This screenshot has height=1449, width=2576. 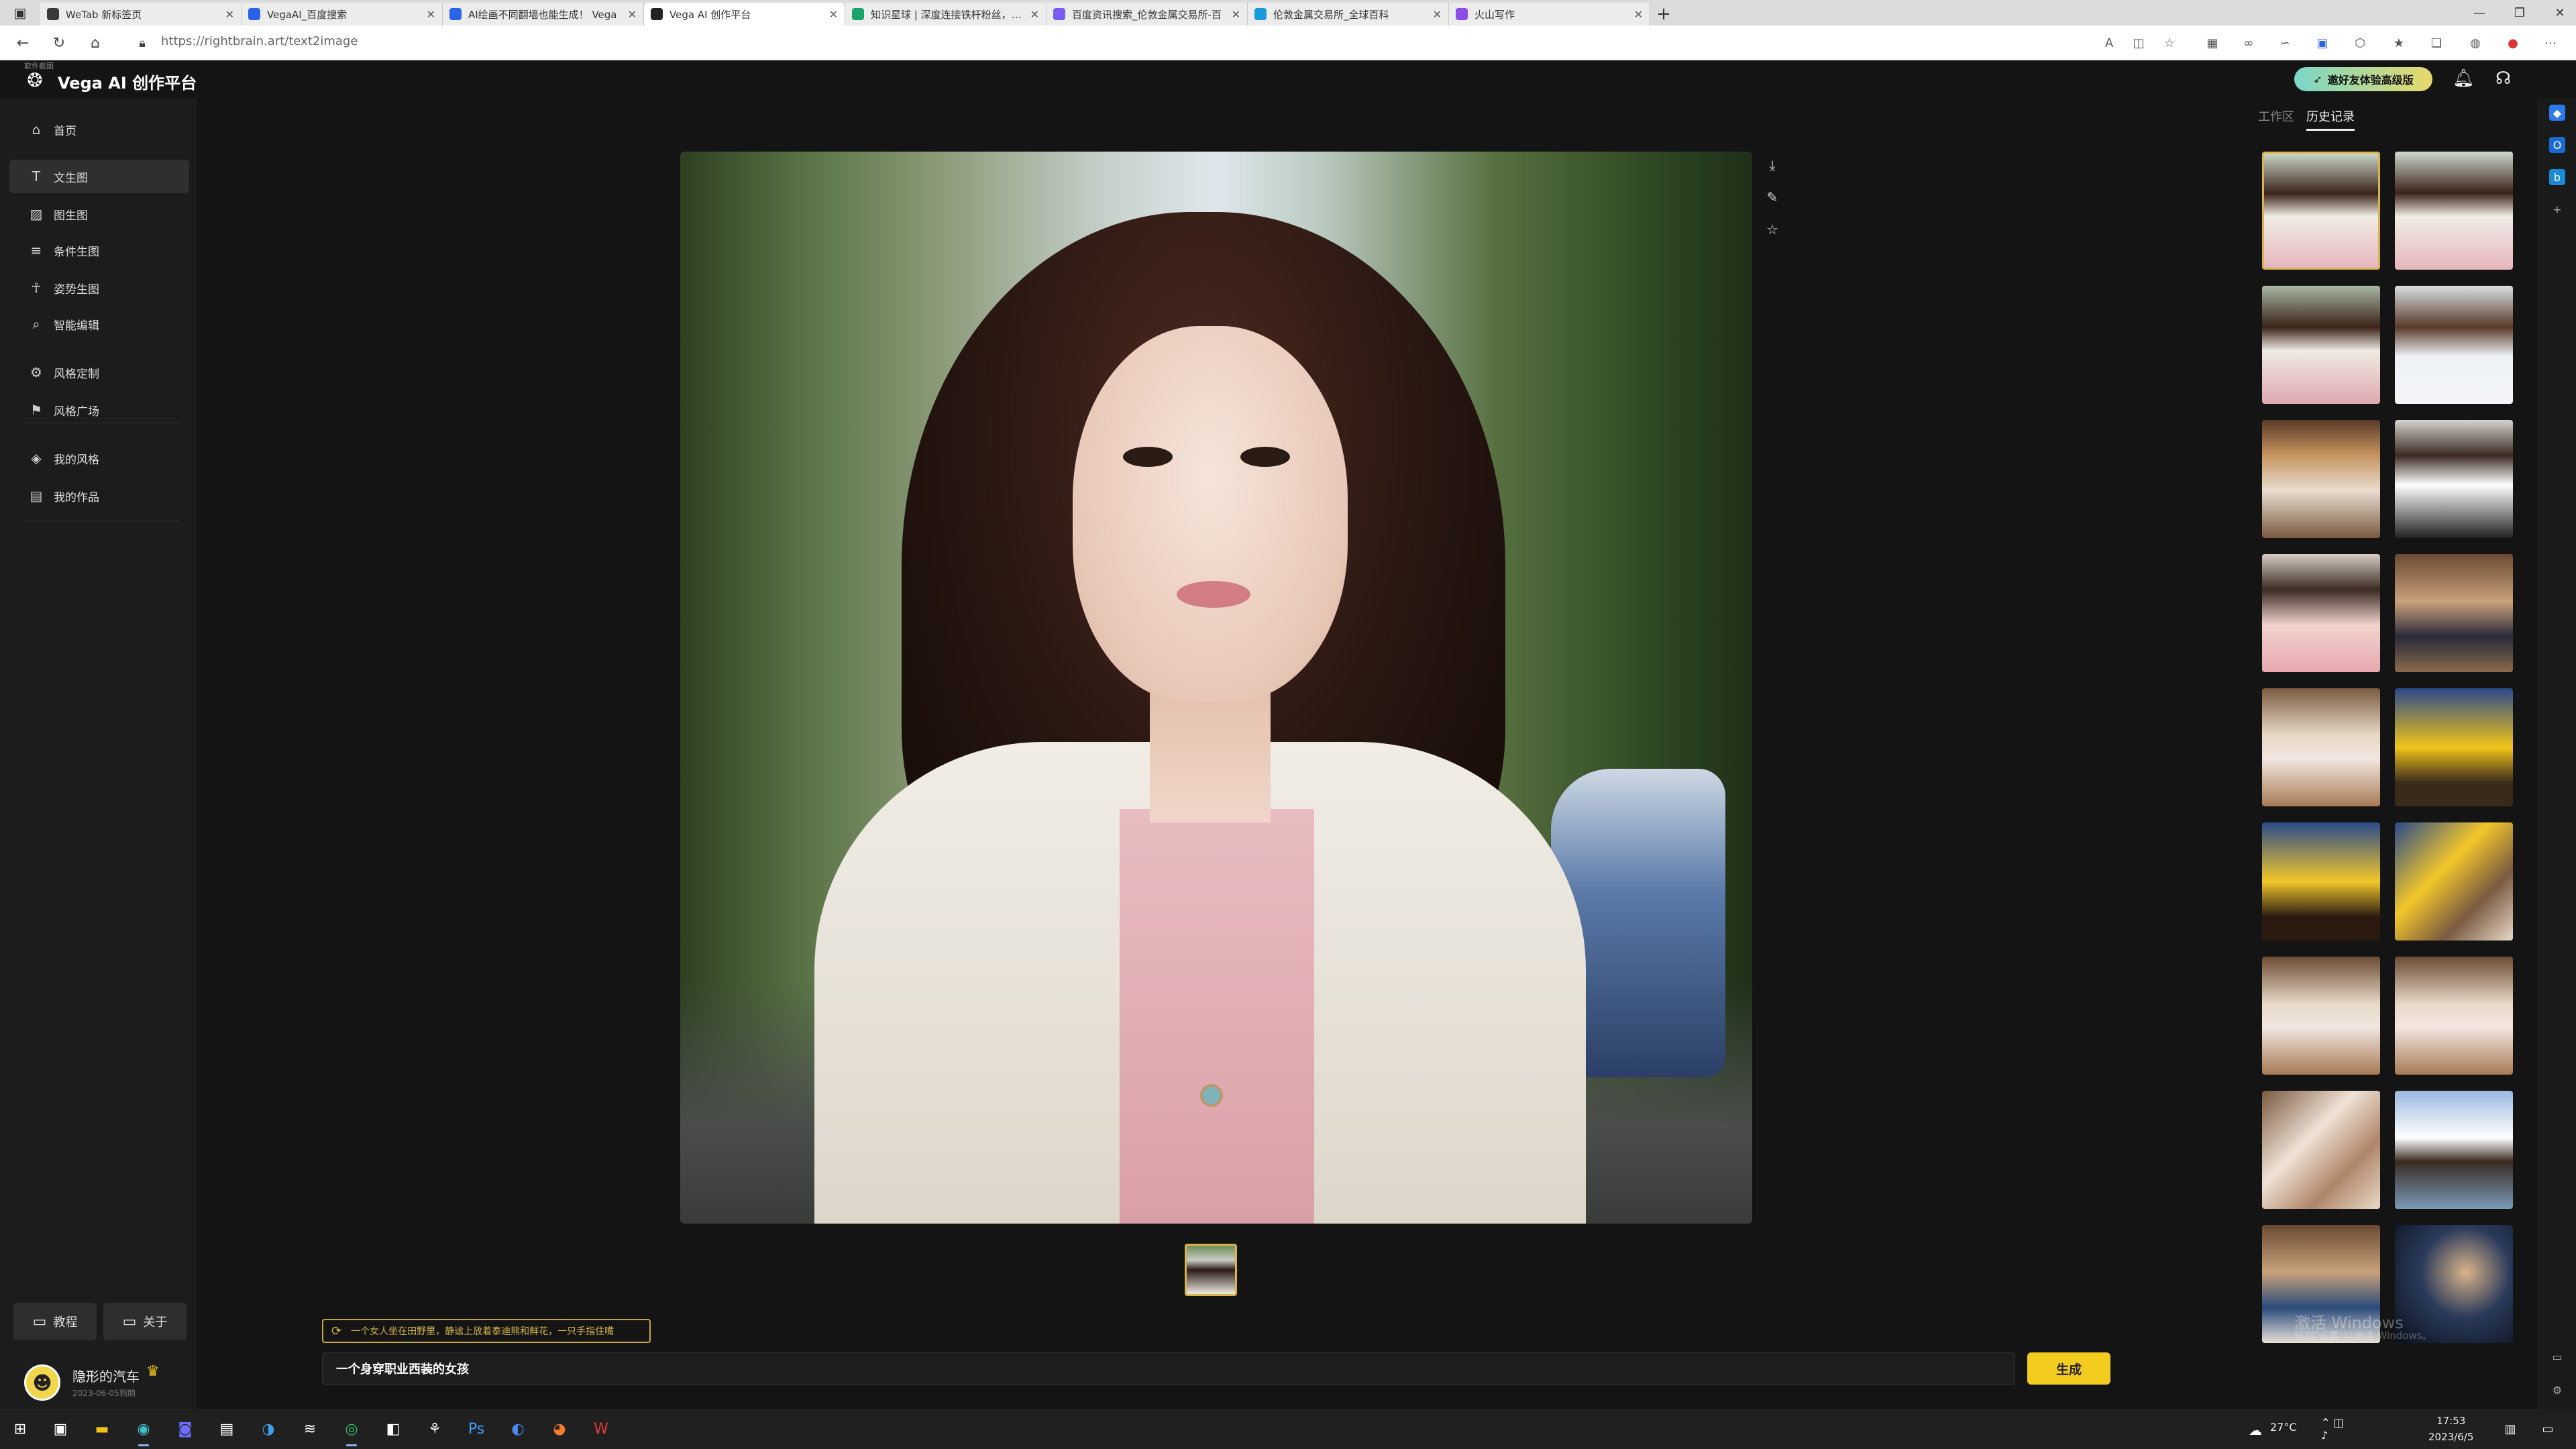 I want to click on browser-tab: WeTab 新标签页 ✕, so click(x=140, y=14).